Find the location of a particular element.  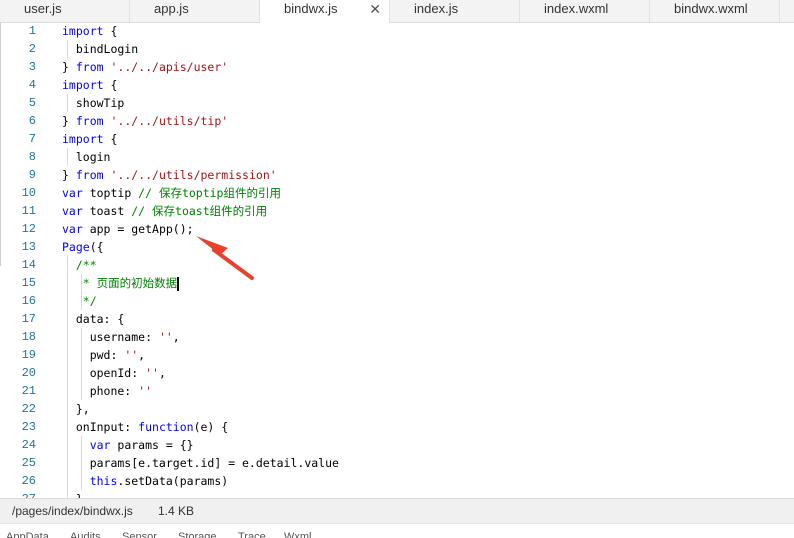

annotation-arrow is located at coordinates (225, 258).